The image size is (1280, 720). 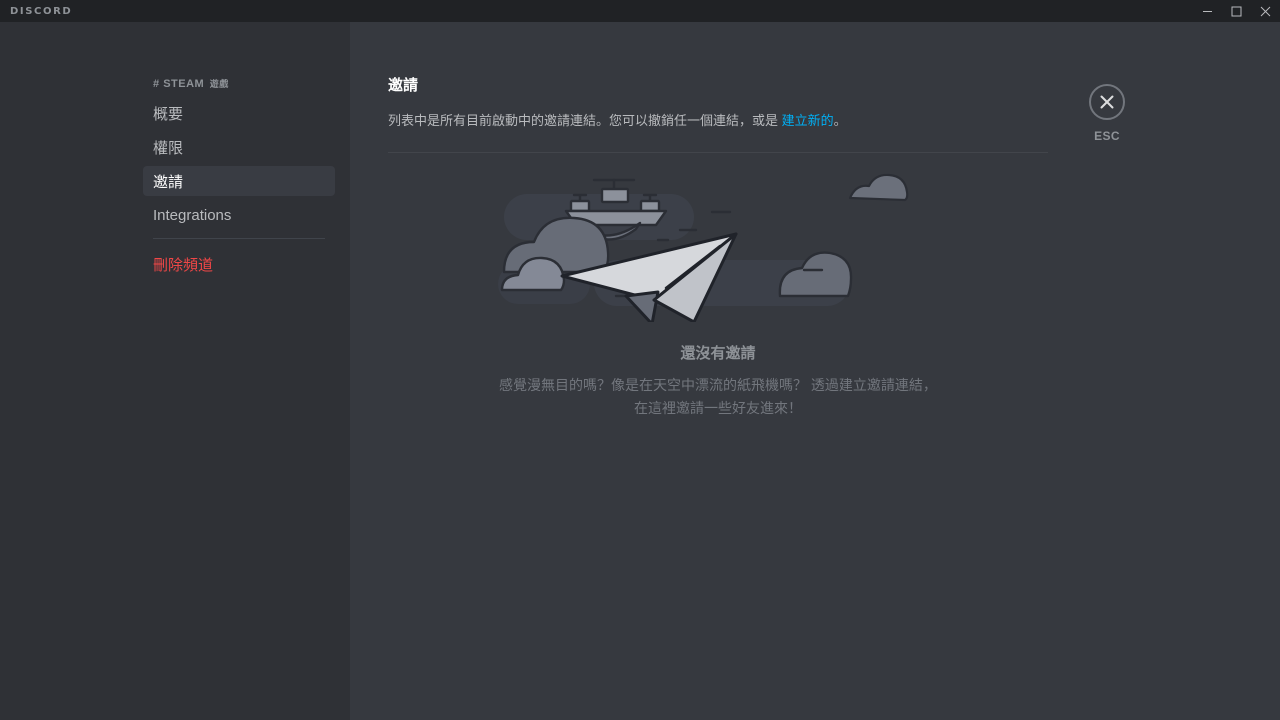 I want to click on sidebar-item-label: 刪除頻道, so click(x=183, y=265).